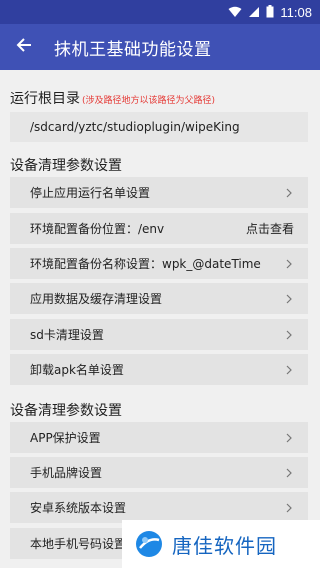 The height and width of the screenshot is (568, 320). I want to click on row-app-data-cache: 应用数据及缓存清理设置, so click(159, 298).